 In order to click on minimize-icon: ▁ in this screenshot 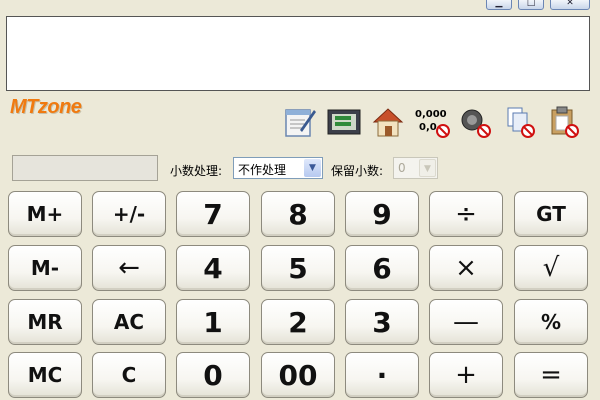, I will do `click(499, 4)`.